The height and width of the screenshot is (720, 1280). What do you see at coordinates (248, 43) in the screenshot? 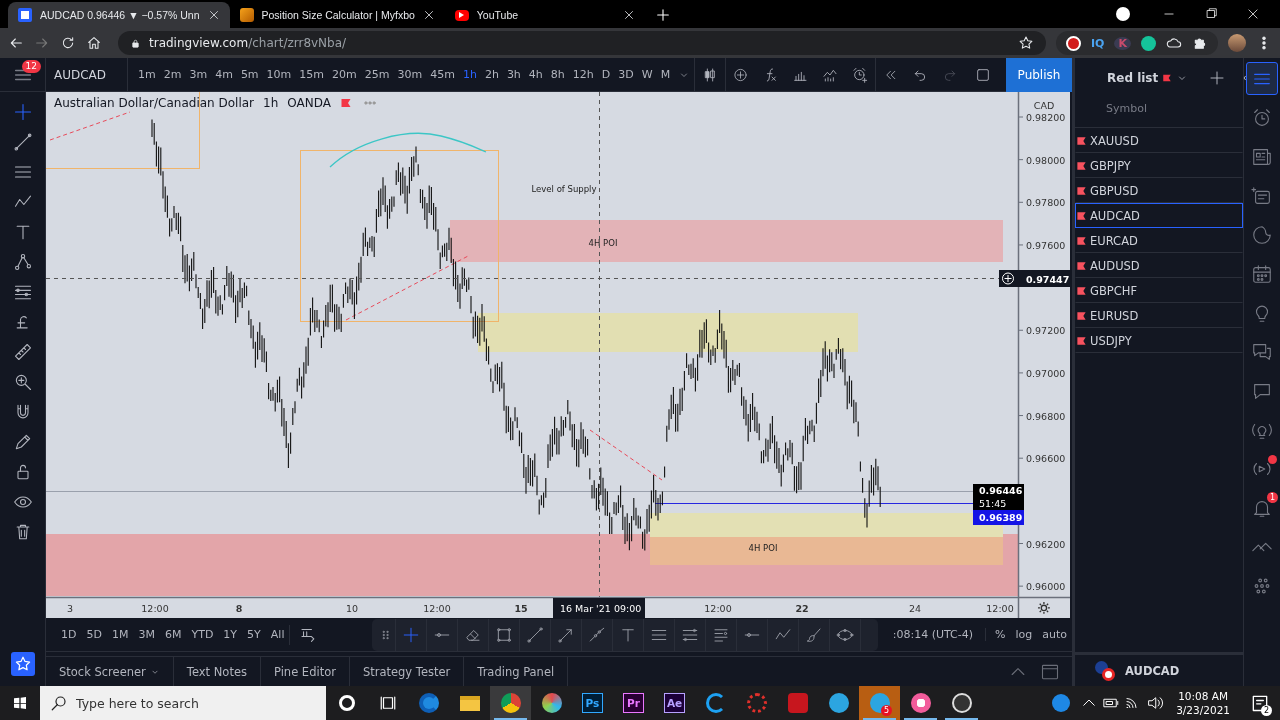
I see `url-text: tradingview.com/chart/zrr8vNba/` at bounding box center [248, 43].